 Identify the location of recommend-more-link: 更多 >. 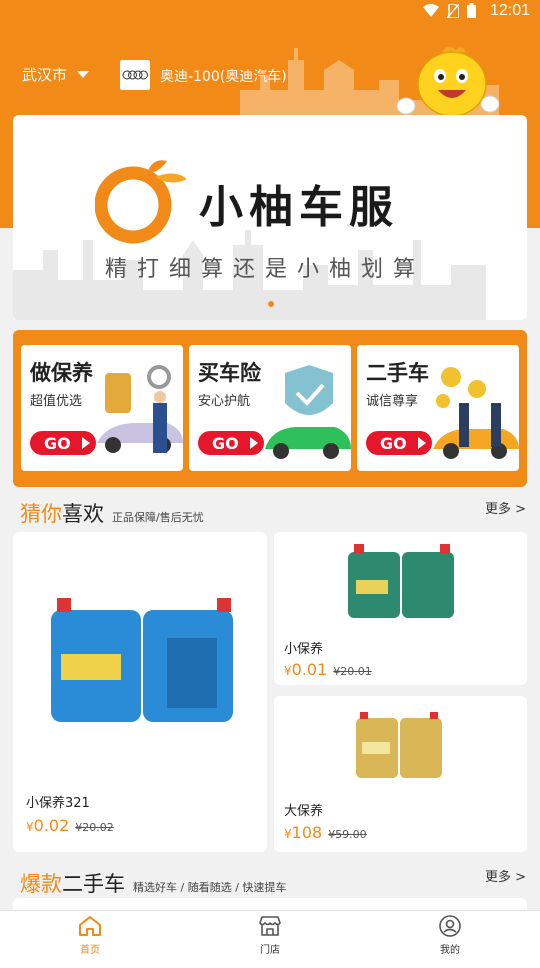
(505, 507).